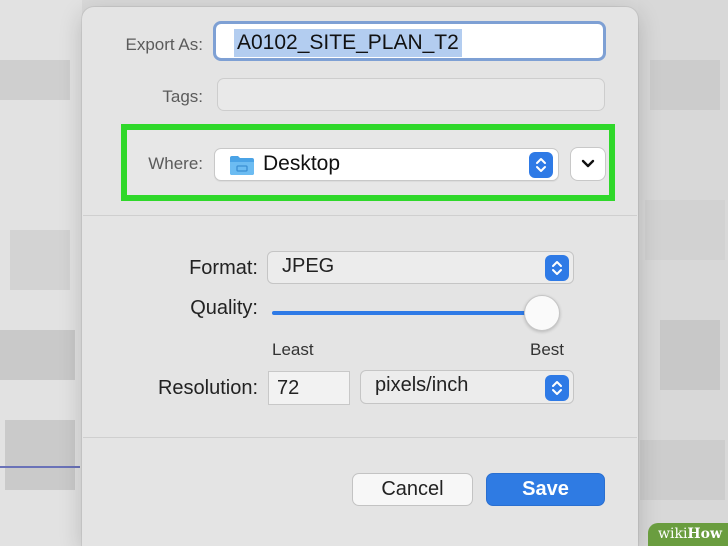 The image size is (728, 546). What do you see at coordinates (541, 165) in the screenshot?
I see `where-stepper-icon` at bounding box center [541, 165].